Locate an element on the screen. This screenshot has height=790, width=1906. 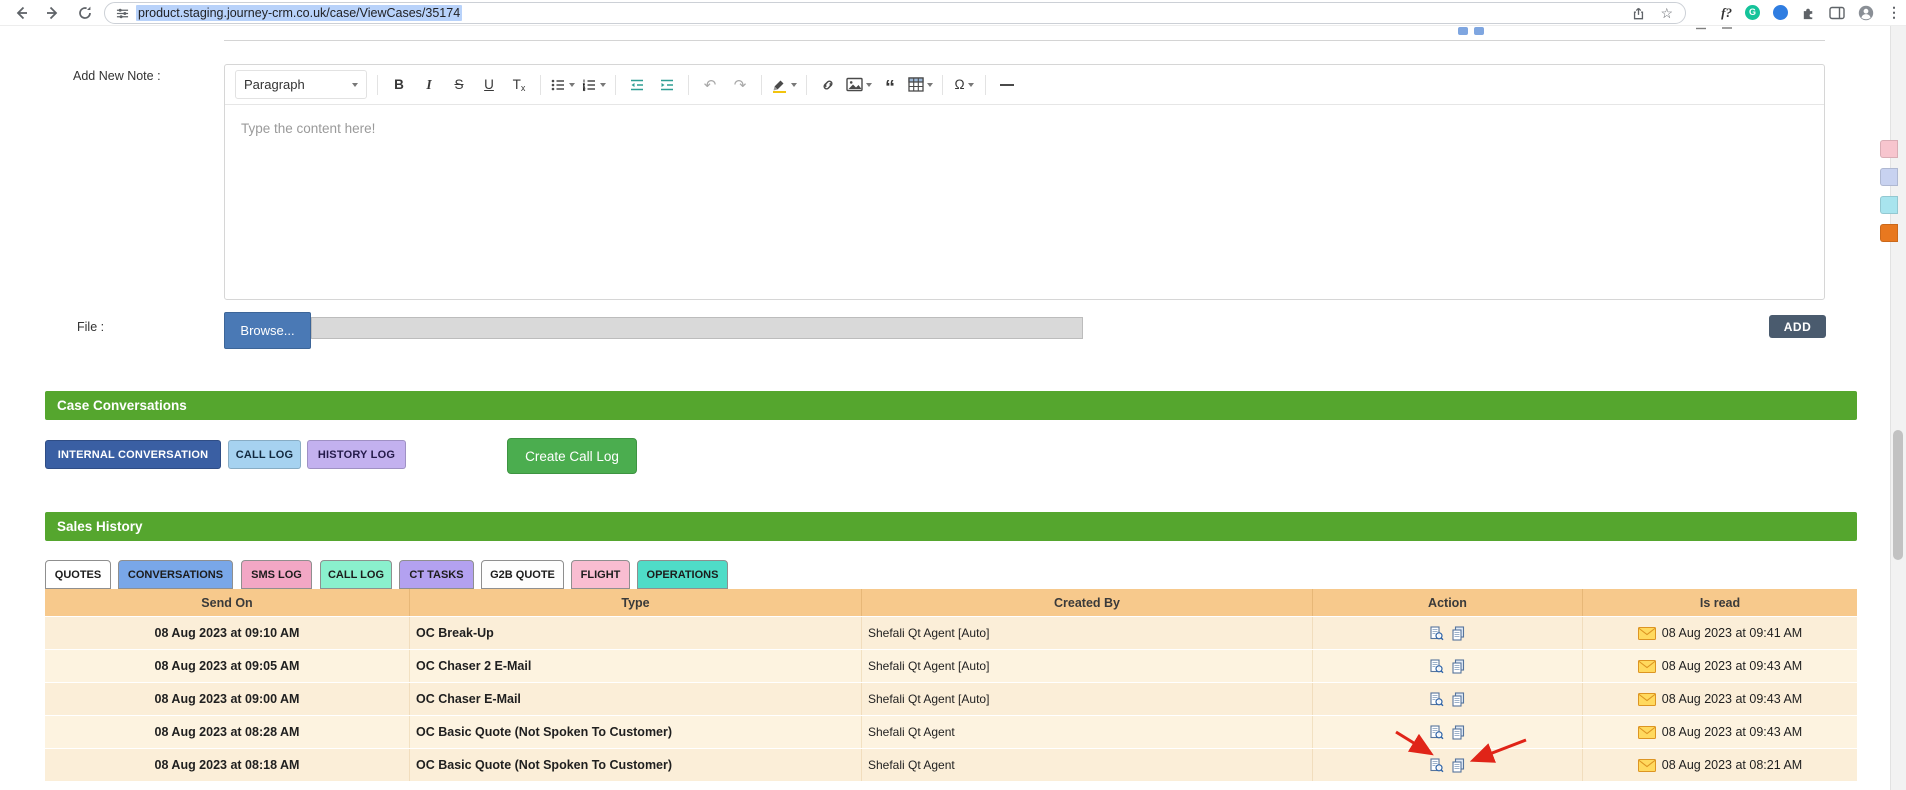
italic-button: I is located at coordinates (429, 85).